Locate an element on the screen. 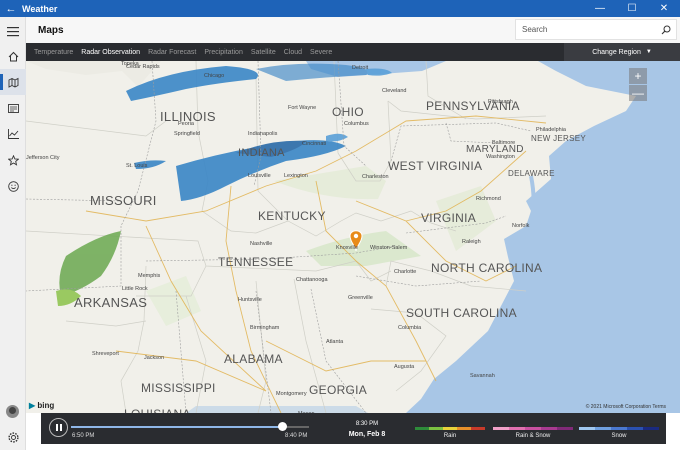 This screenshot has height=450, width=680. nav-rail is located at coordinates (13, 233).